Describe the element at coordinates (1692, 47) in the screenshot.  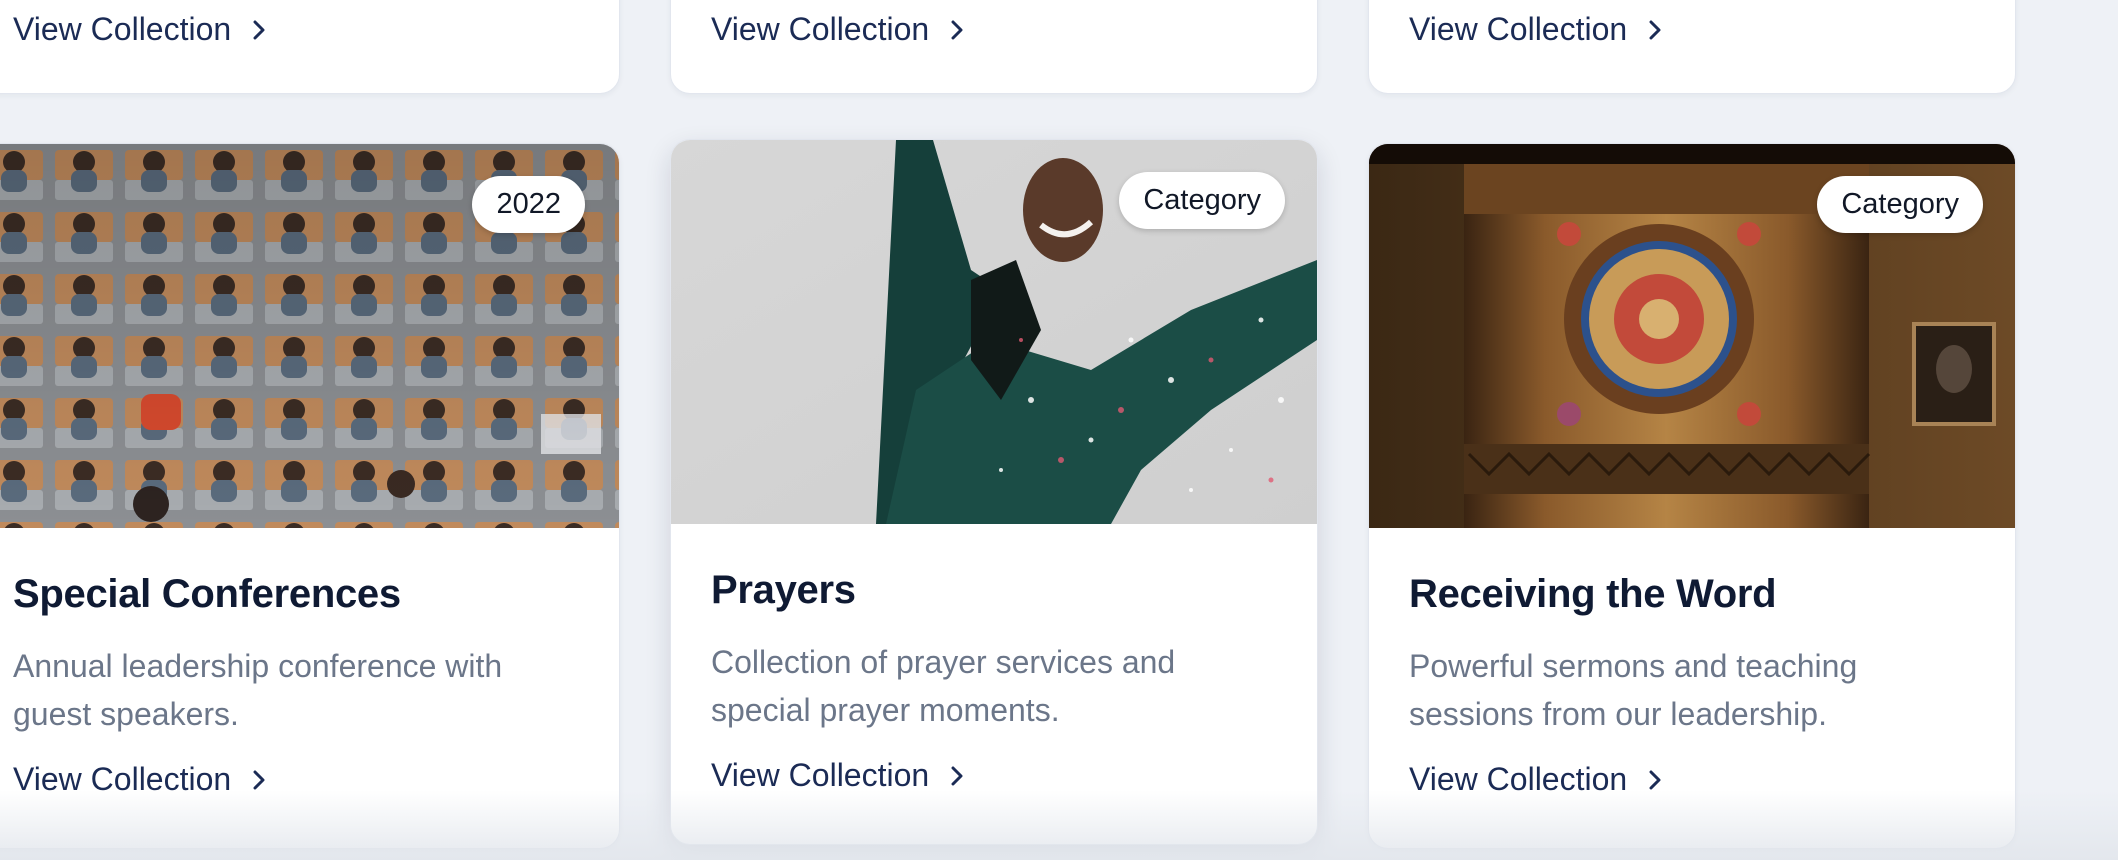
I see `collection-card-top-3: View Collection` at that location.